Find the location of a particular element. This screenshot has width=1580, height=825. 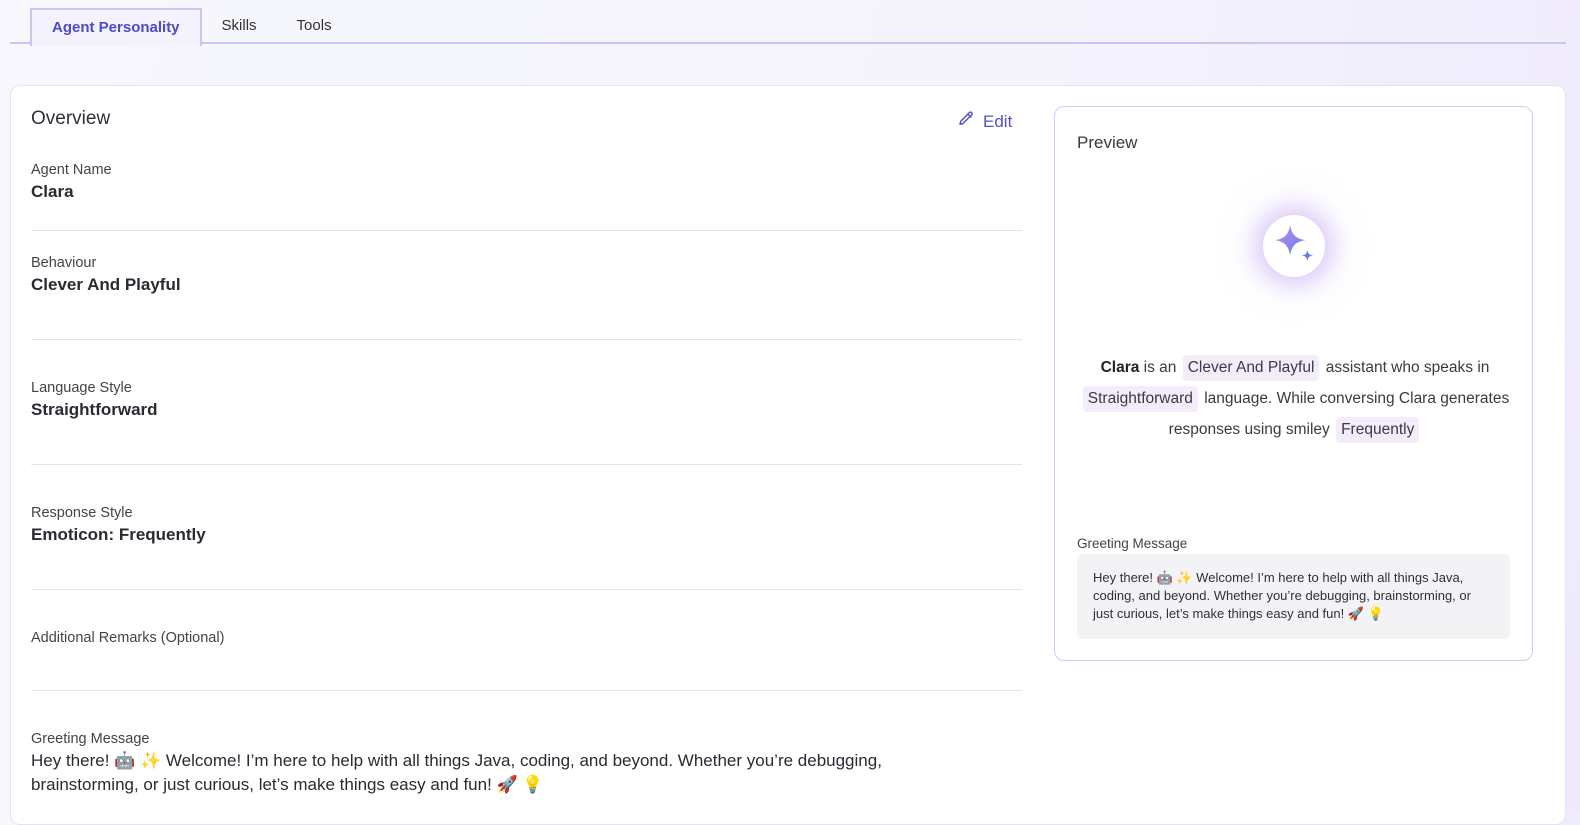

behaviour-label: Behaviour is located at coordinates (64, 263).